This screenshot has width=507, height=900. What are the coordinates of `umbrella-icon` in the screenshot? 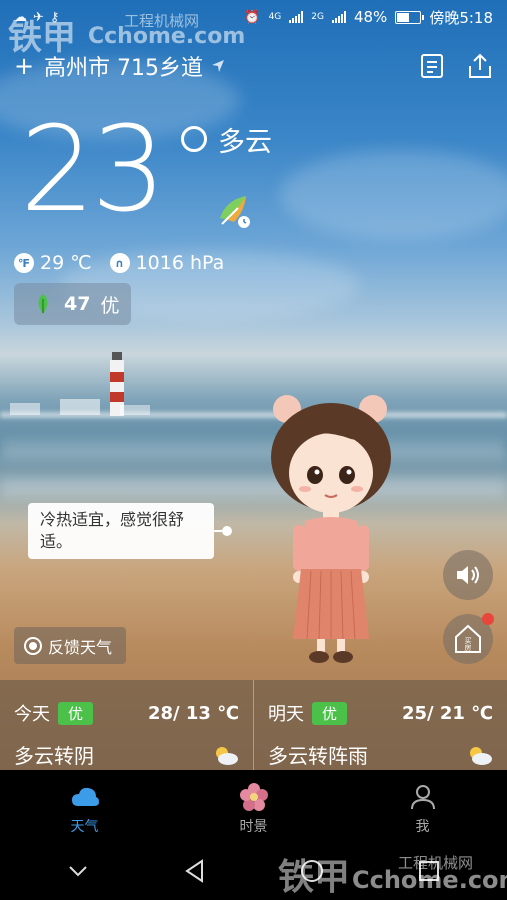 It's located at (235, 212).